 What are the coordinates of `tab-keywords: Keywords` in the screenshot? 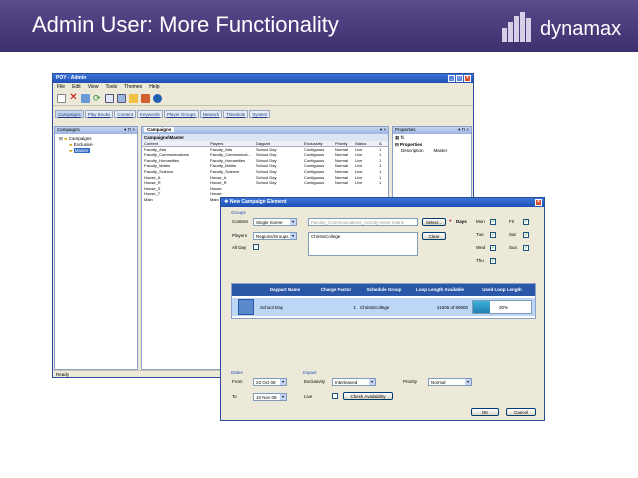 It's located at (150, 114).